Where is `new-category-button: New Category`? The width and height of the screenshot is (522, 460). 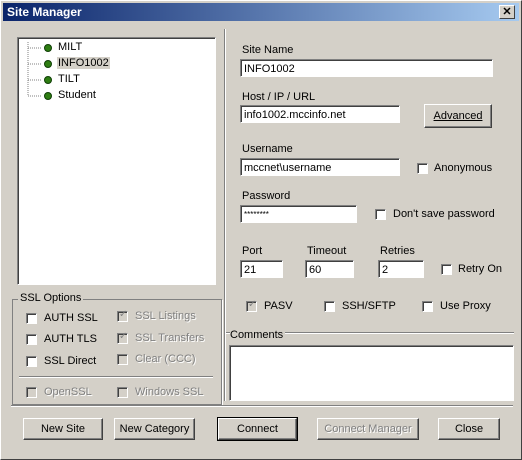 new-category-button: New Category is located at coordinates (154, 429).